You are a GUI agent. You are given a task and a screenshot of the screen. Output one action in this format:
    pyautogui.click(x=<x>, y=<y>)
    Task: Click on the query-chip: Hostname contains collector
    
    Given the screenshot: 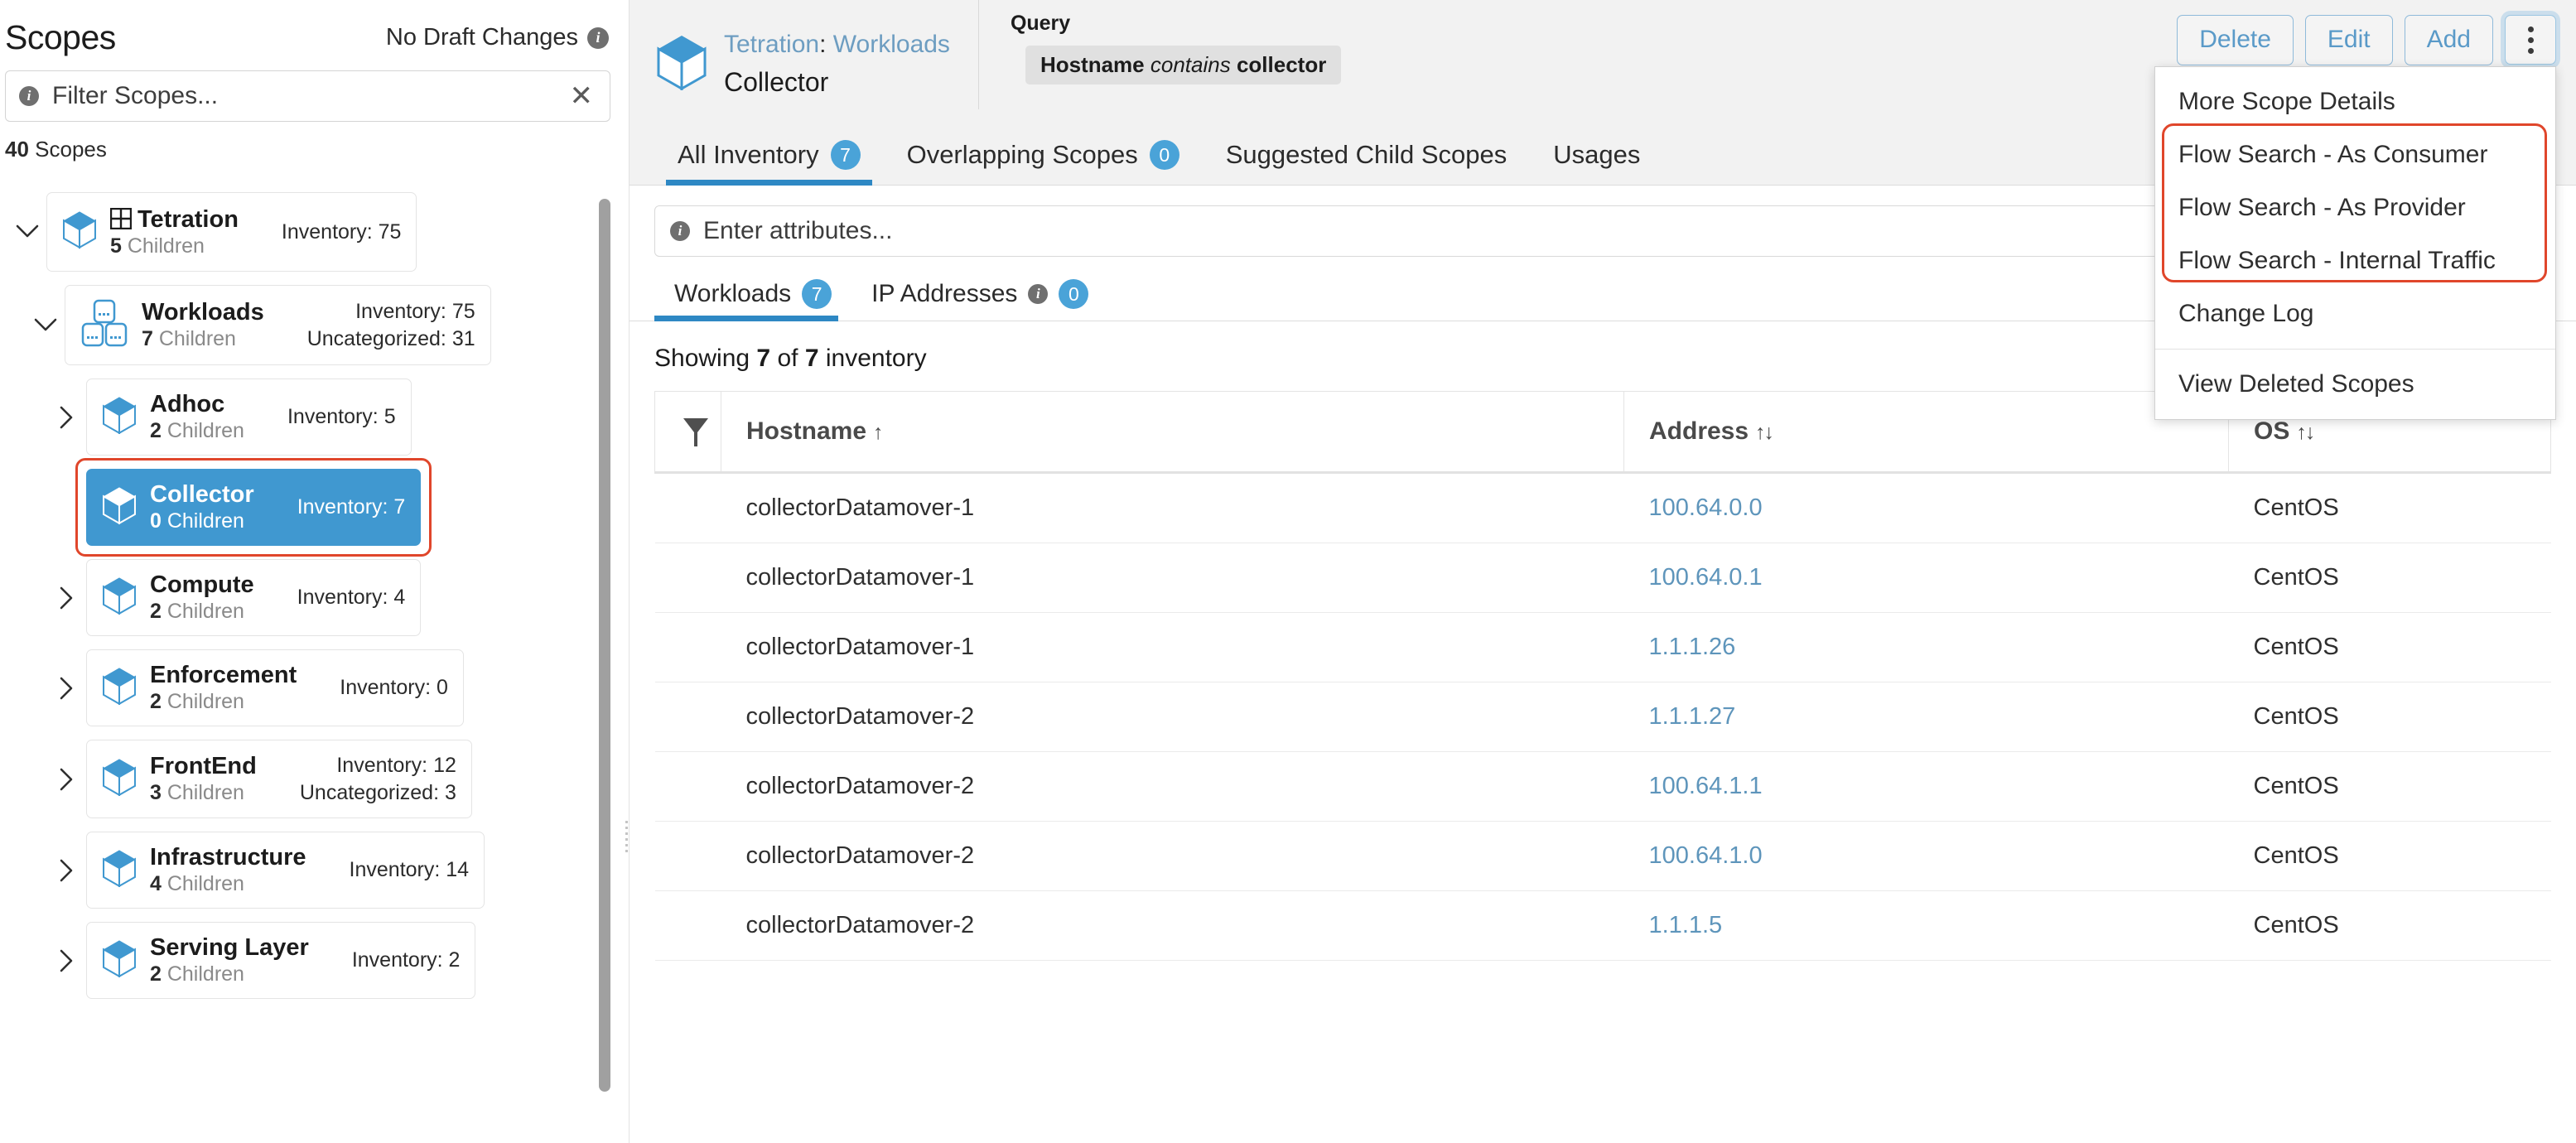 What is the action you would take?
    pyautogui.click(x=1183, y=65)
    